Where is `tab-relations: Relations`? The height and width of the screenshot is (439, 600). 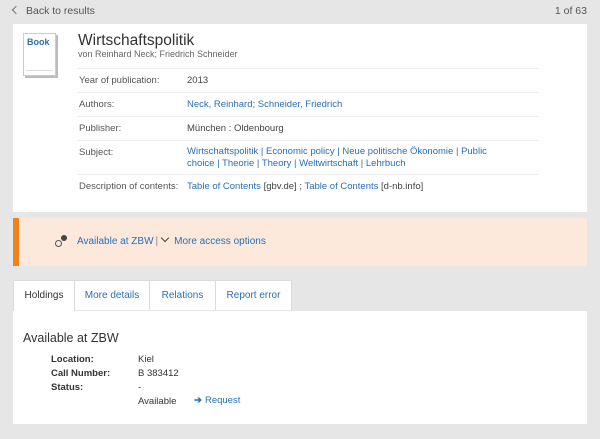 tab-relations: Relations is located at coordinates (182, 295).